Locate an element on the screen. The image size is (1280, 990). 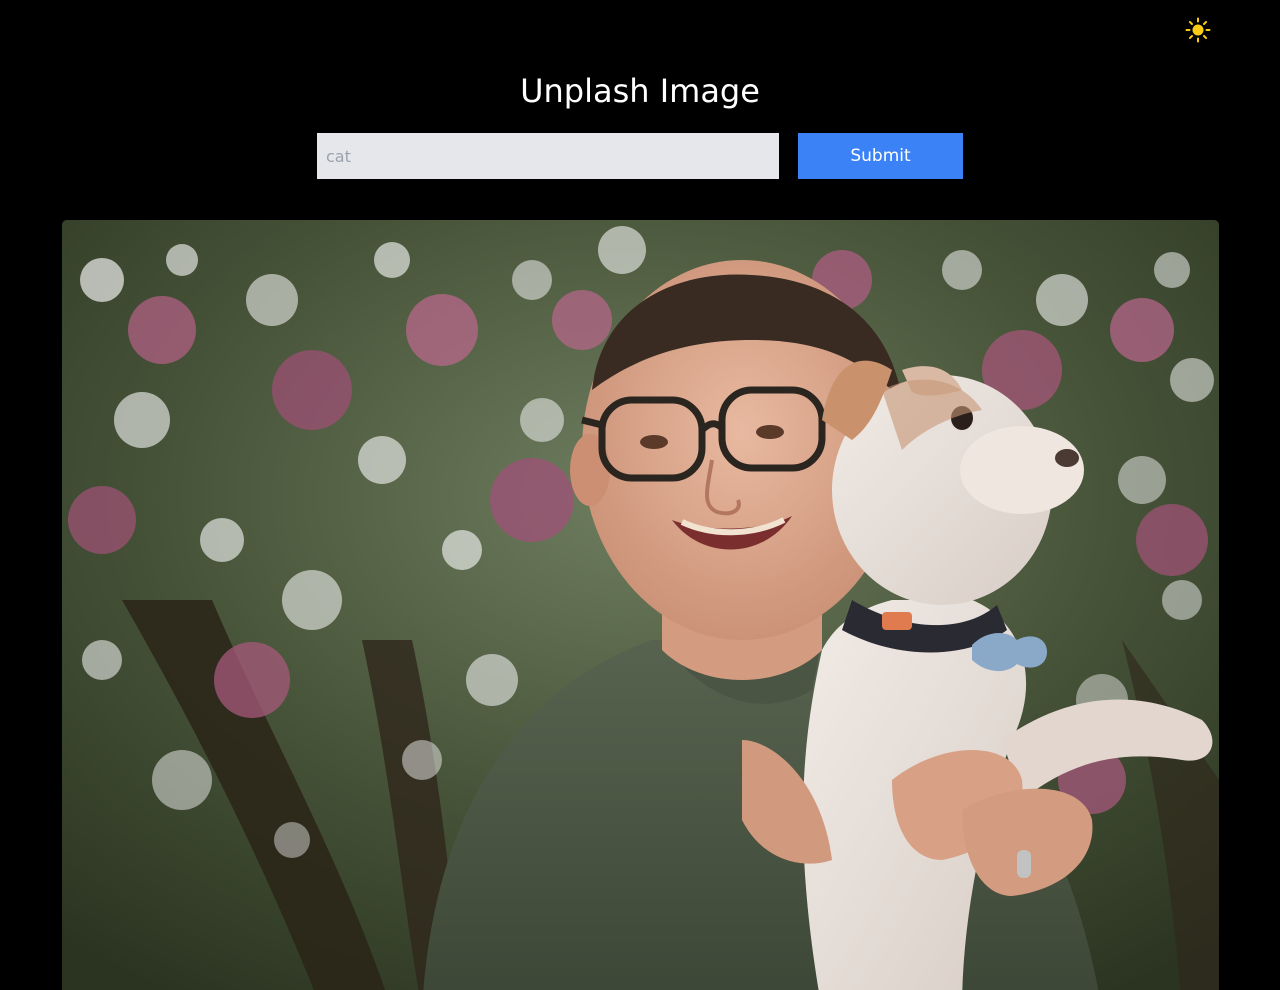
page-title: Unplash Image is located at coordinates (640, 91).